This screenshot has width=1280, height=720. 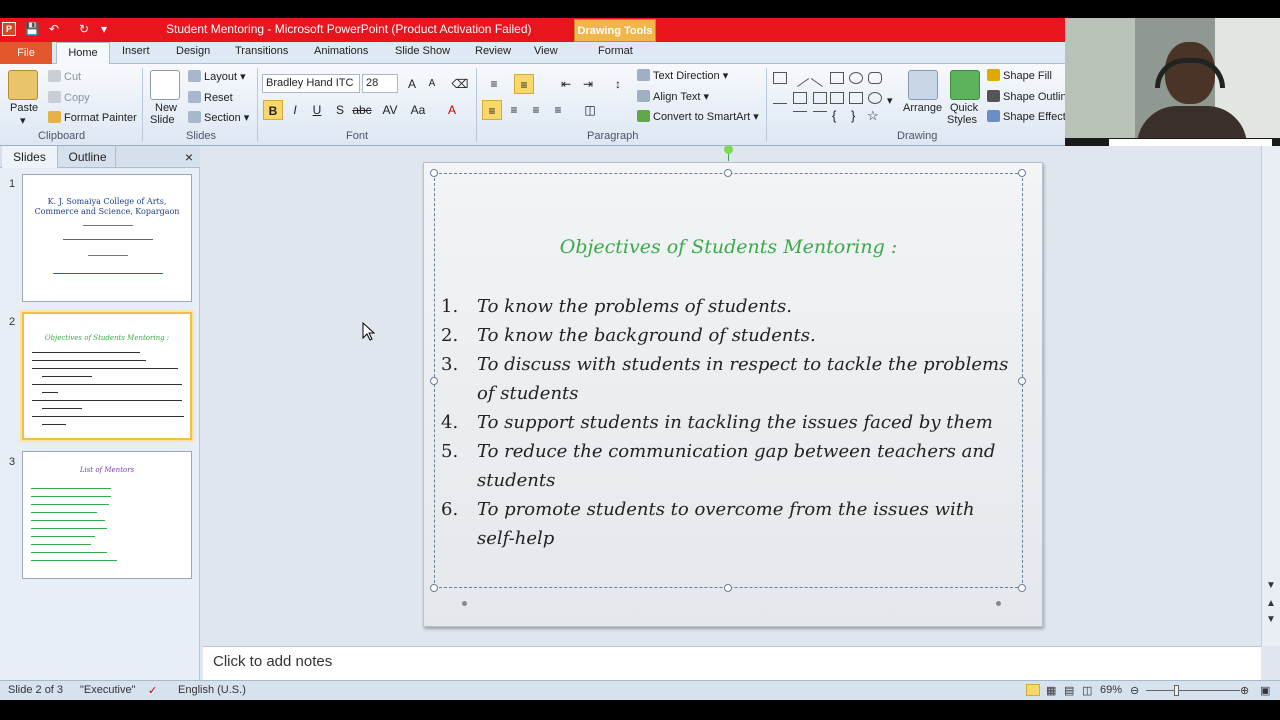 I want to click on text-direction-button: Text Direction ▾, so click(x=682, y=75).